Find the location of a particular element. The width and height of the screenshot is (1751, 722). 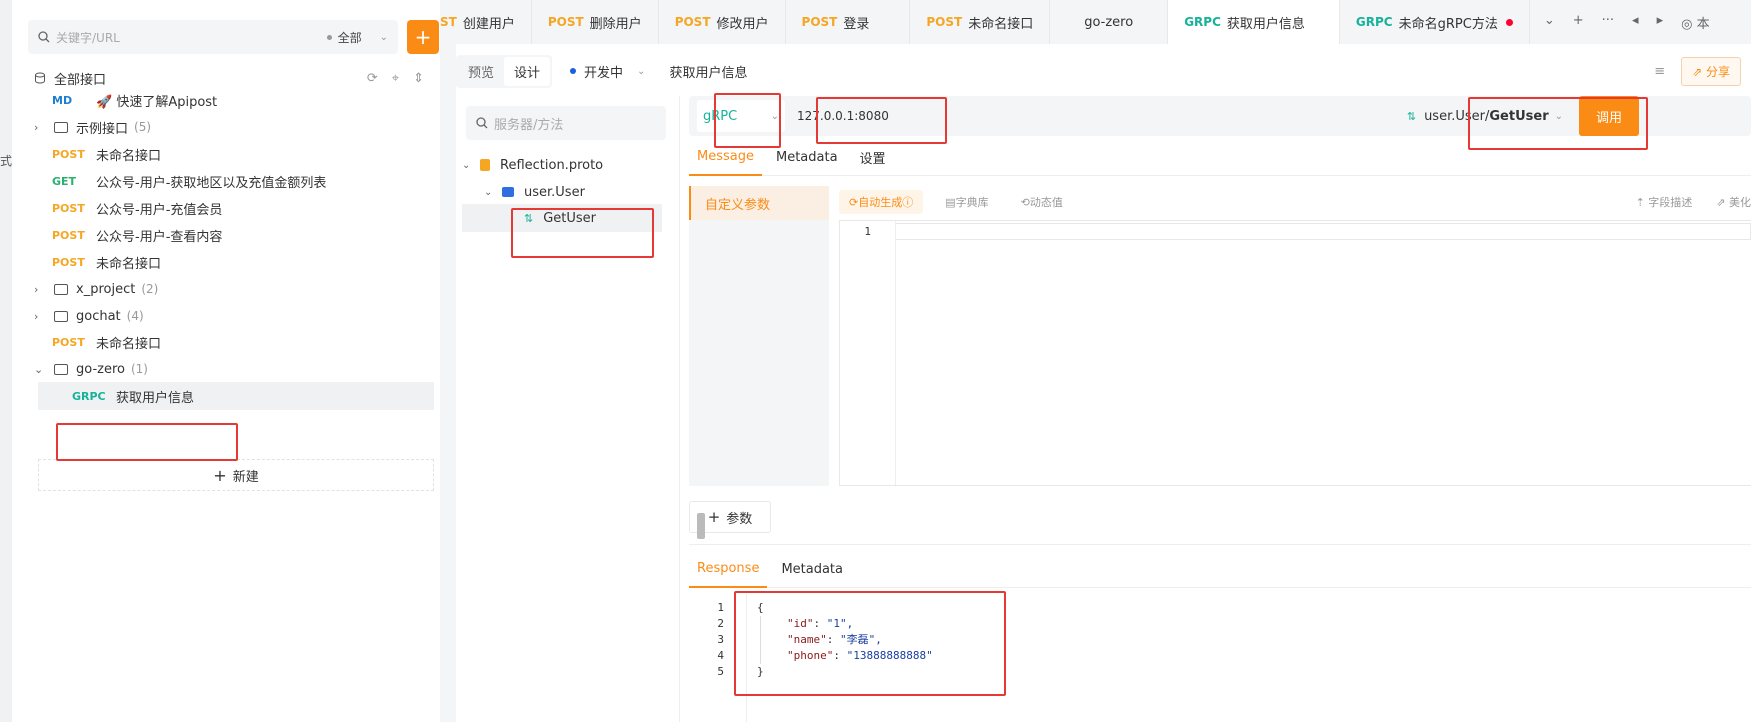

tree-item-label: 公众号-用户-查看内容 is located at coordinates (159, 237).